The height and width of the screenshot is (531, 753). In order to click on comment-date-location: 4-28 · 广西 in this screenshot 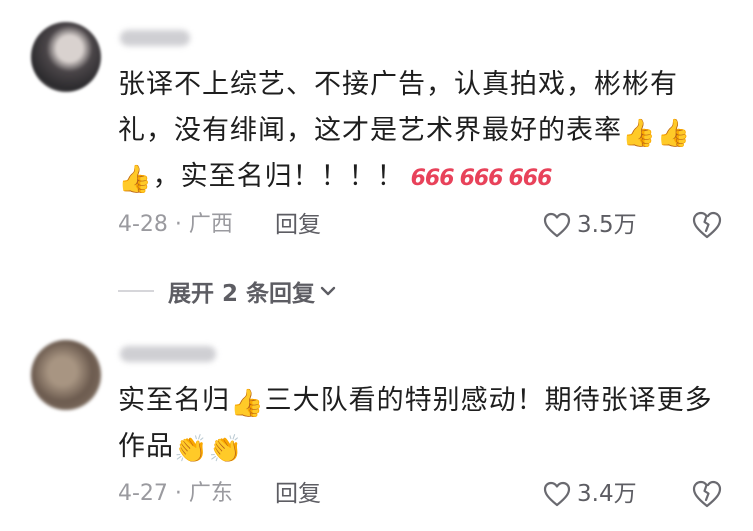, I will do `click(175, 224)`.